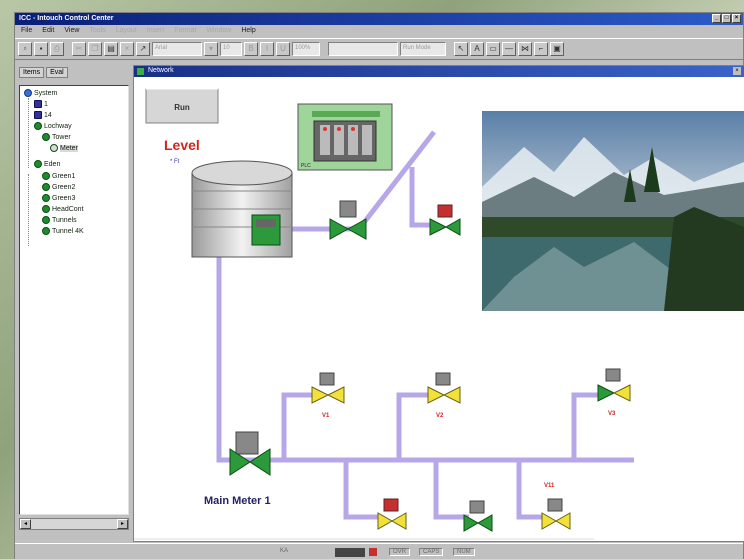 The height and width of the screenshot is (559, 744). I want to click on print-icon: ⎙, so click(57, 49).